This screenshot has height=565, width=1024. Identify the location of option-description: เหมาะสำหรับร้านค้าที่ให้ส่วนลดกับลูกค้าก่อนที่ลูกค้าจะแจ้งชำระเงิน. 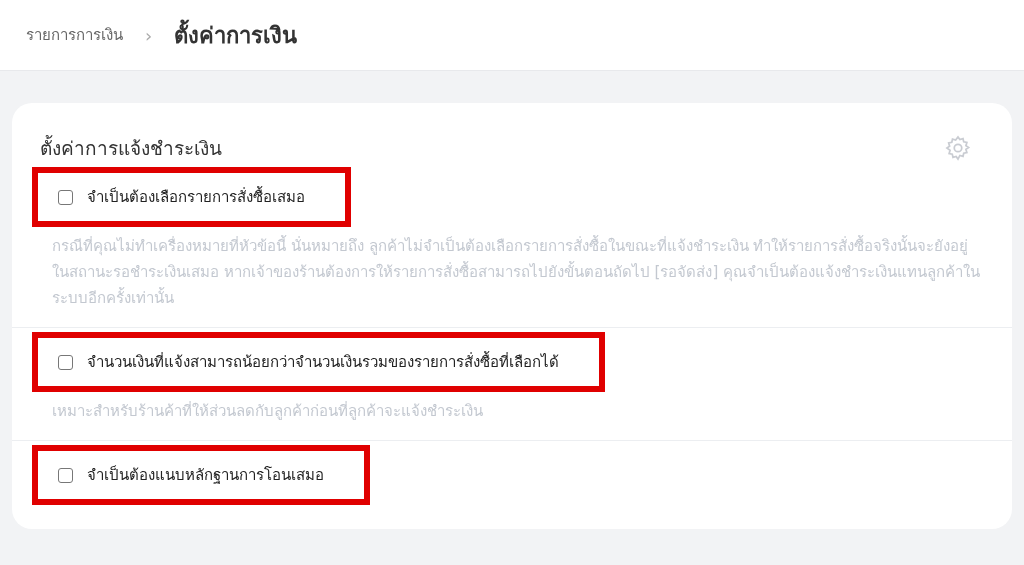
(267, 411).